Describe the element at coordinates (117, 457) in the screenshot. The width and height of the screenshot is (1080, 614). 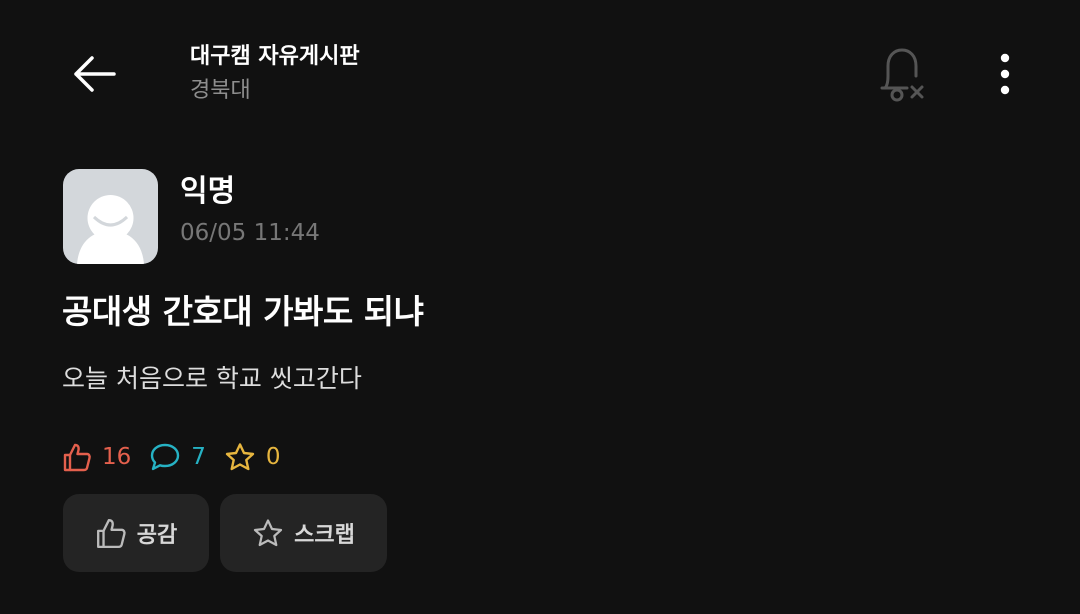
I see `like-count-value: 16` at that location.